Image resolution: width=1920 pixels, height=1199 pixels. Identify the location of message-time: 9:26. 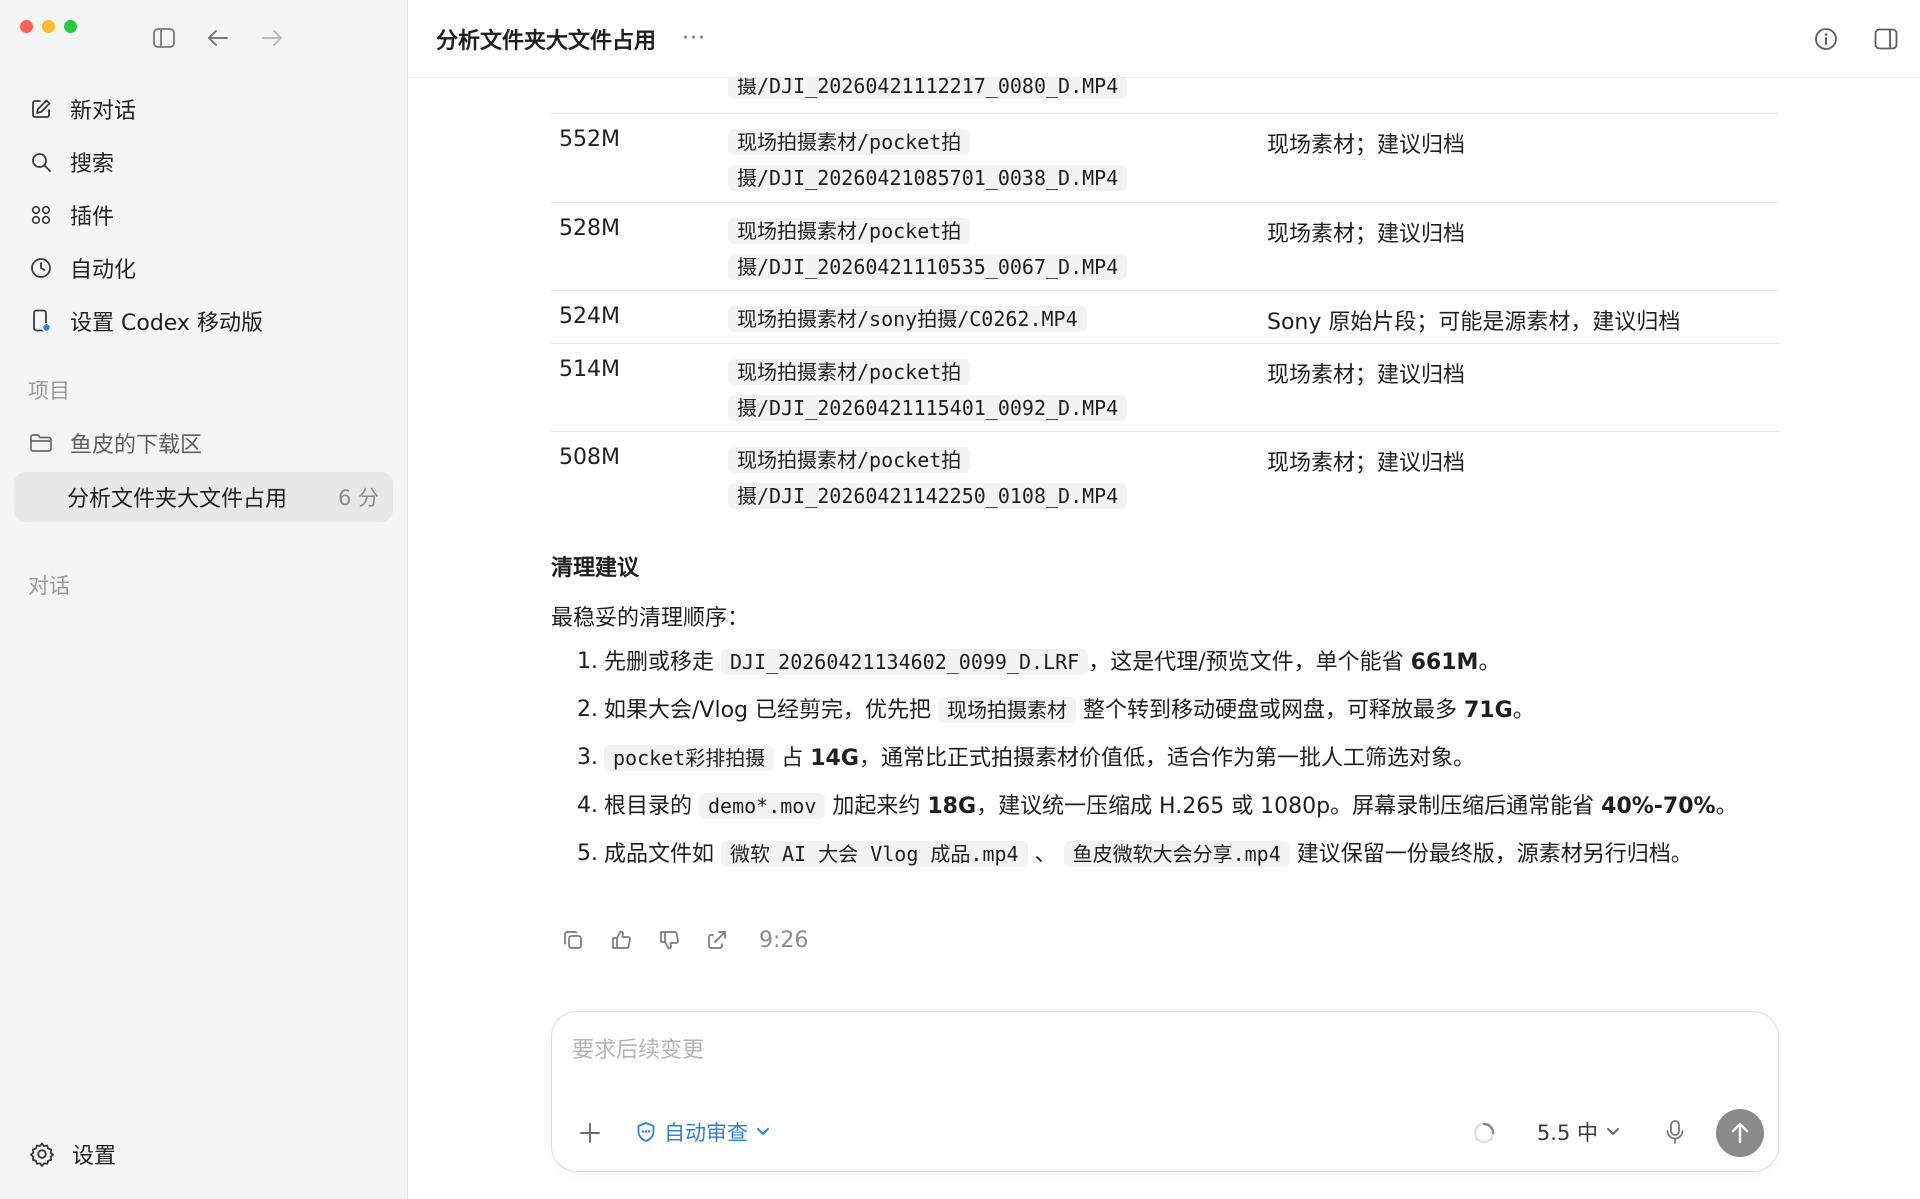
(784, 940).